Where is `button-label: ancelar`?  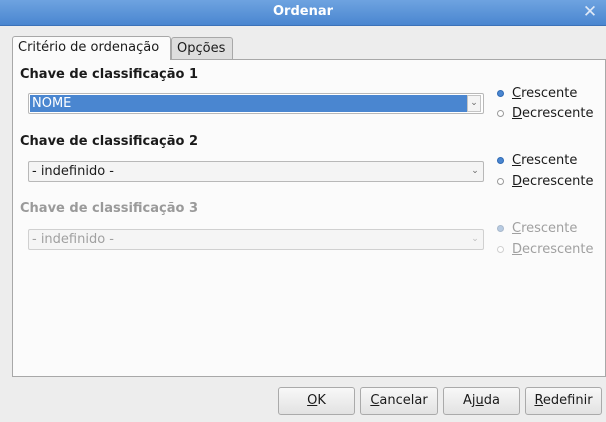
button-label: ancelar is located at coordinates (403, 400).